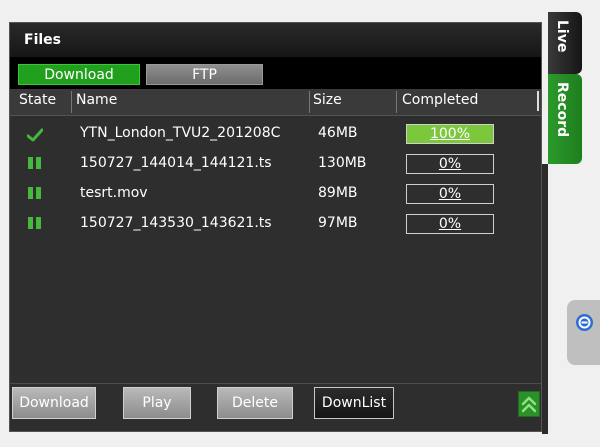 Image resolution: width=600 pixels, height=447 pixels. What do you see at coordinates (275, 165) in the screenshot?
I see `table-row: 150727_144014_144121.ts 130MB 0%` at bounding box center [275, 165].